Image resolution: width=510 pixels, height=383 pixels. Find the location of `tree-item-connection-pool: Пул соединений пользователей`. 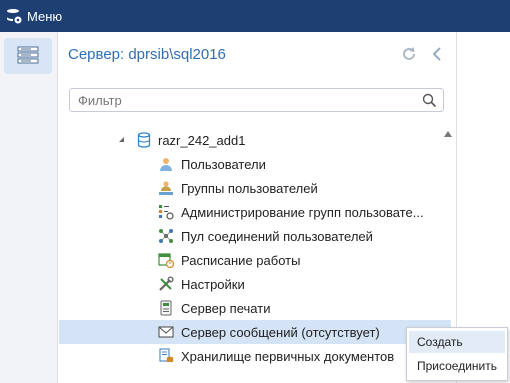

tree-item-connection-pool: Пул соединений пользователей is located at coordinates (255, 236).